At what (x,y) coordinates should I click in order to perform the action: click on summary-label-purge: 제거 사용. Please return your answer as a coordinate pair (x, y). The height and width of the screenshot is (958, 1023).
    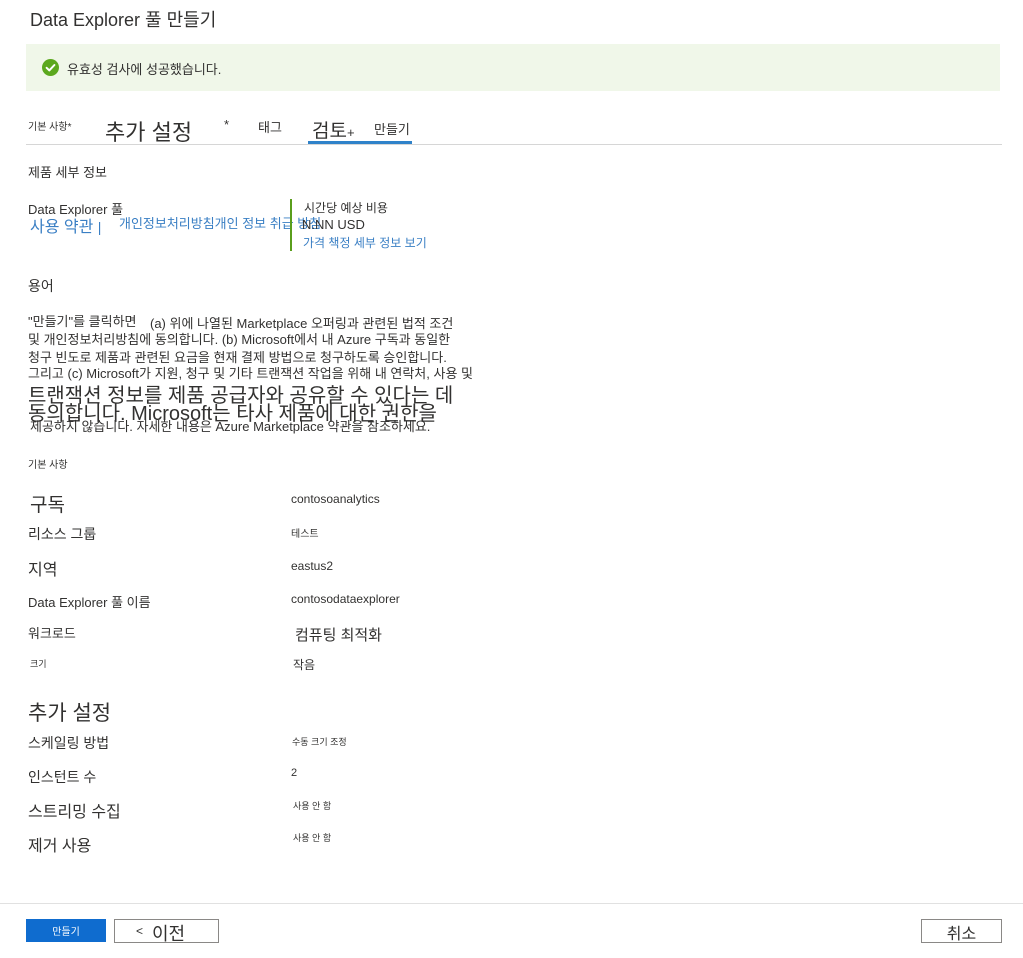
    Looking at the image, I should click on (60, 846).